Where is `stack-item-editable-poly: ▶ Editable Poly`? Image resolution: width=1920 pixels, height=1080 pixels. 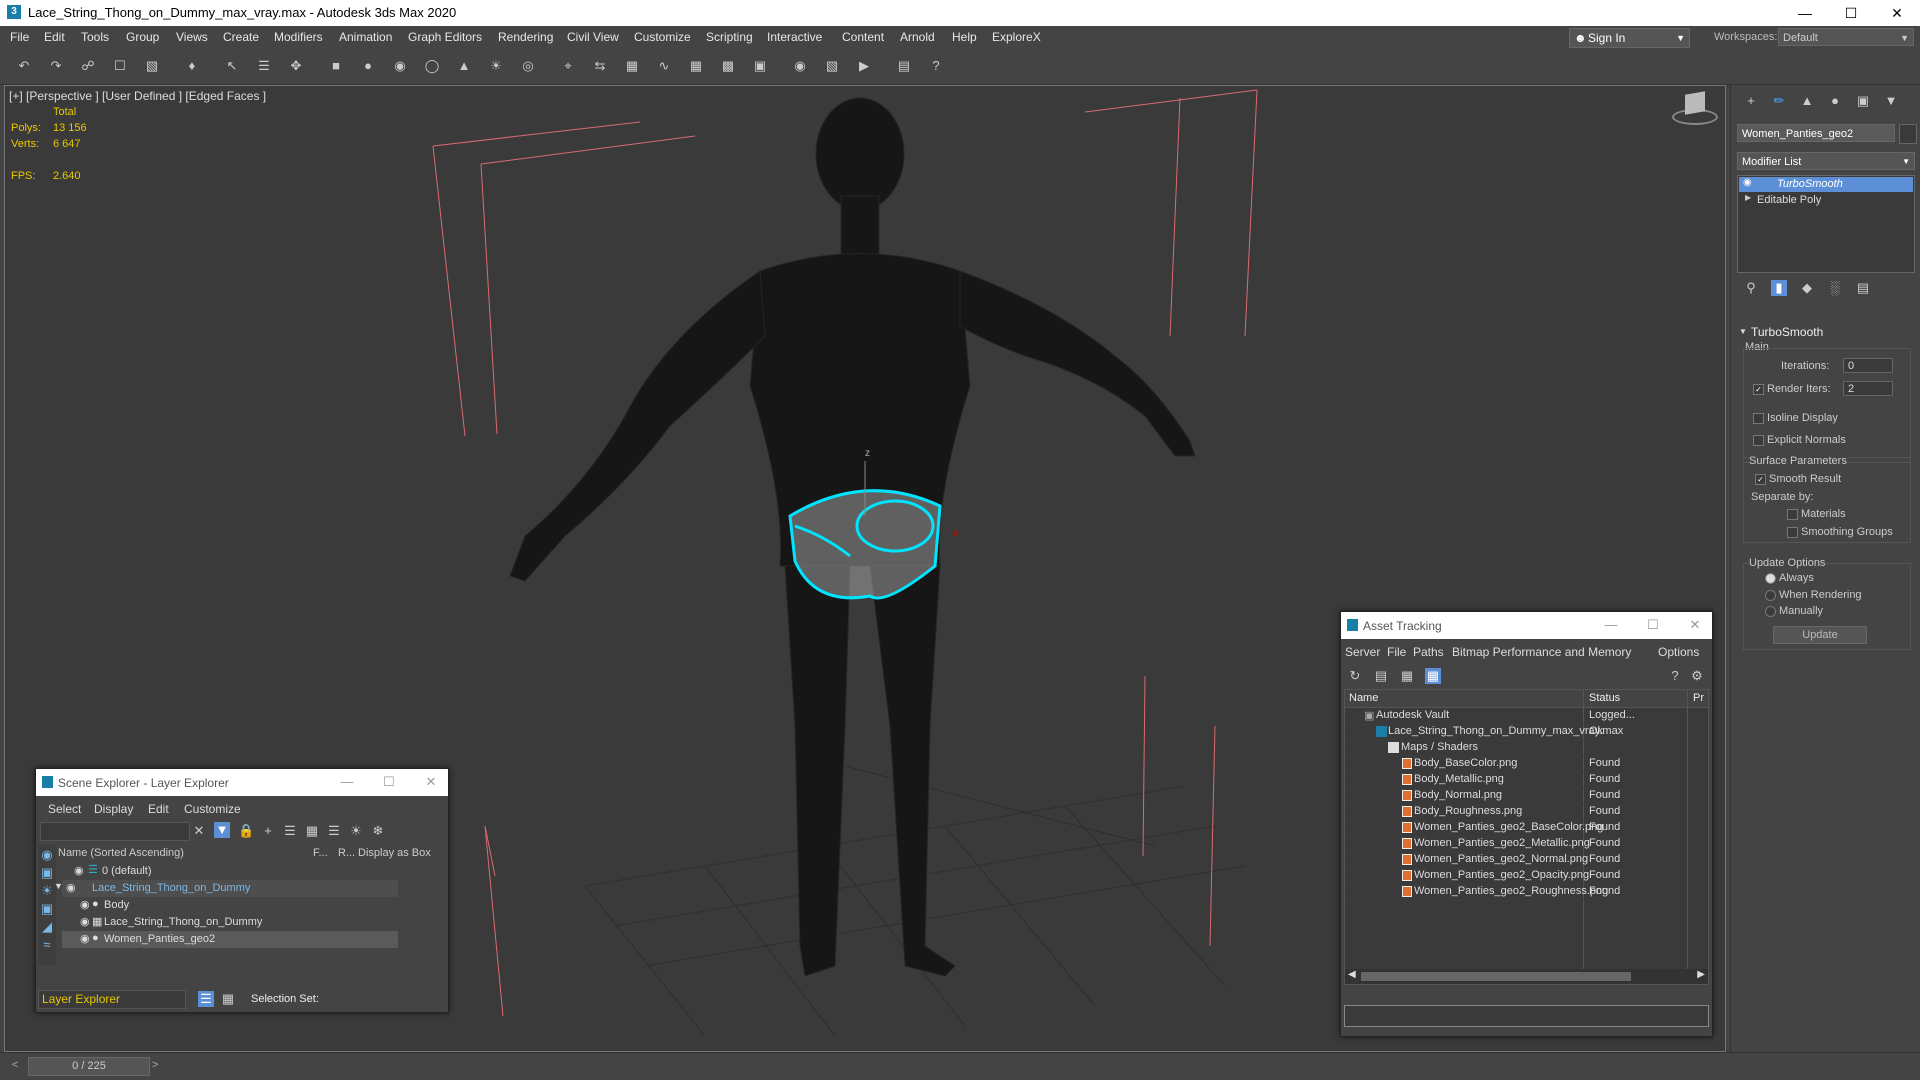
stack-item-editable-poly: ▶ Editable Poly is located at coordinates (1826, 200).